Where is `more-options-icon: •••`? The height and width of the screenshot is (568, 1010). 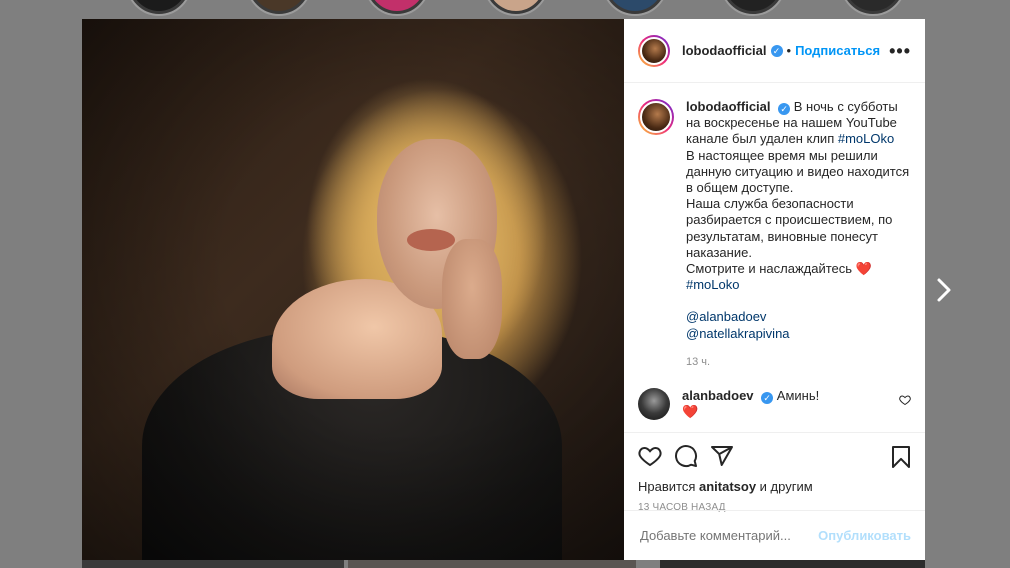 more-options-icon: ••• is located at coordinates (900, 51).